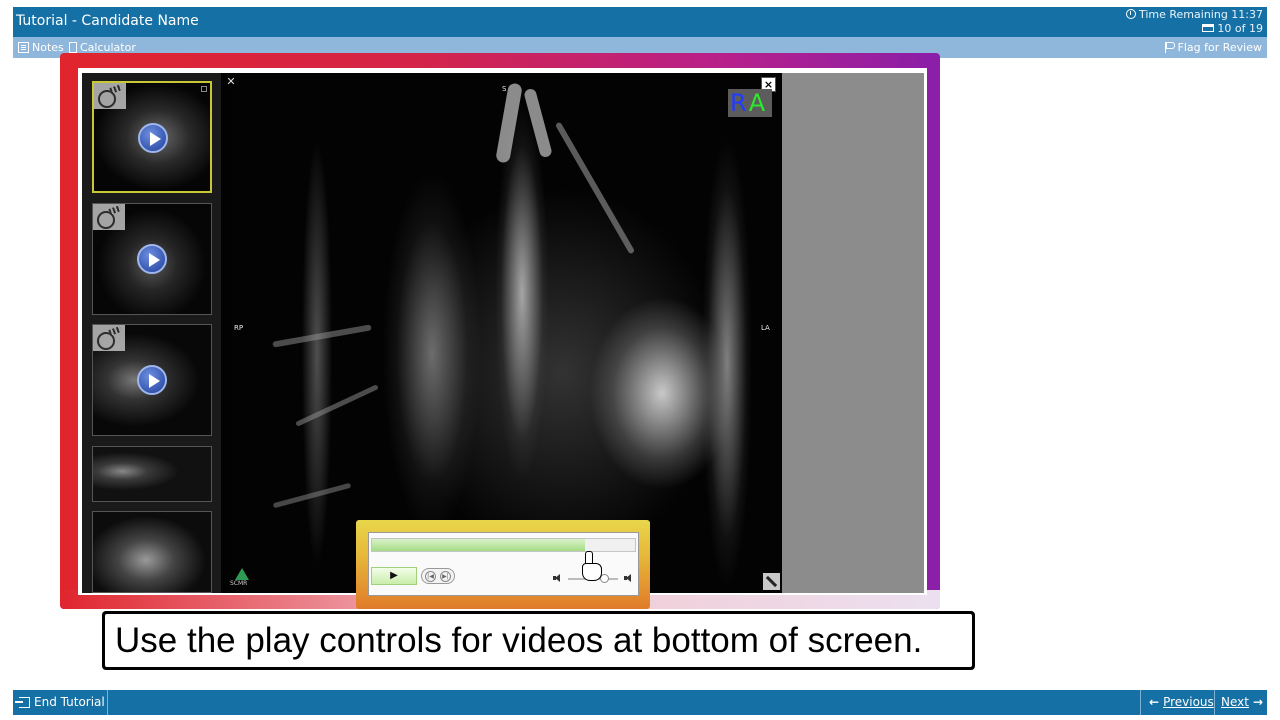 The height and width of the screenshot is (720, 1280). I want to click on thumbnail-strip, so click(151, 333).